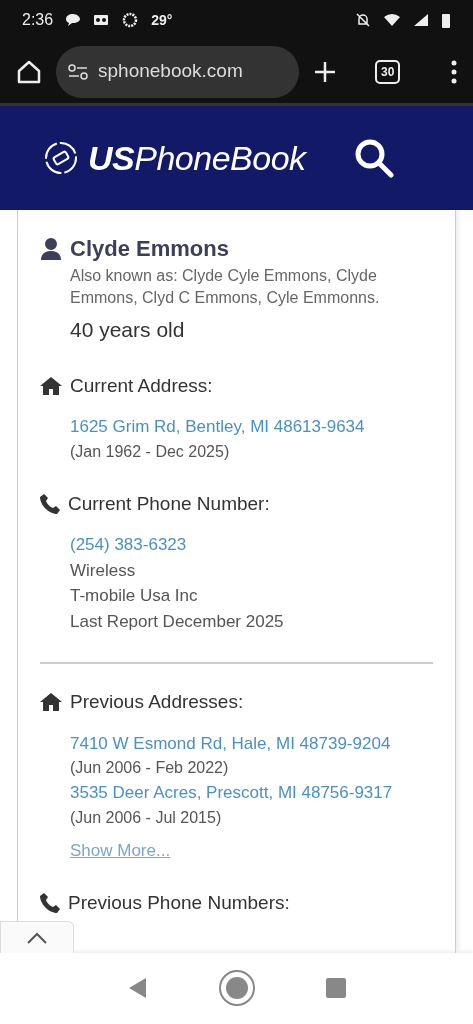  What do you see at coordinates (251, 743) in the screenshot?
I see `record-link: 7410 W Esmond Rd, Hale, MI 48739-9204` at bounding box center [251, 743].